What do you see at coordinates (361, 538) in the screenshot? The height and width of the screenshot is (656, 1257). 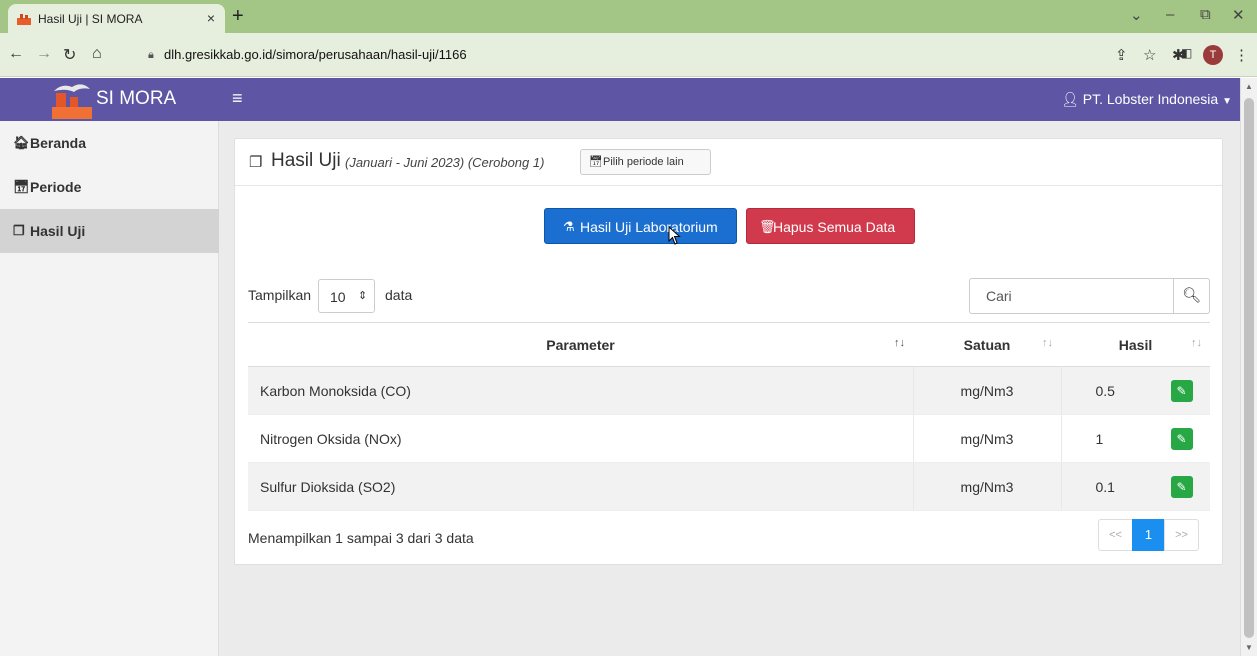 I see `table-info: Menampilkan 1 sampai 3 dari 3 data` at bounding box center [361, 538].